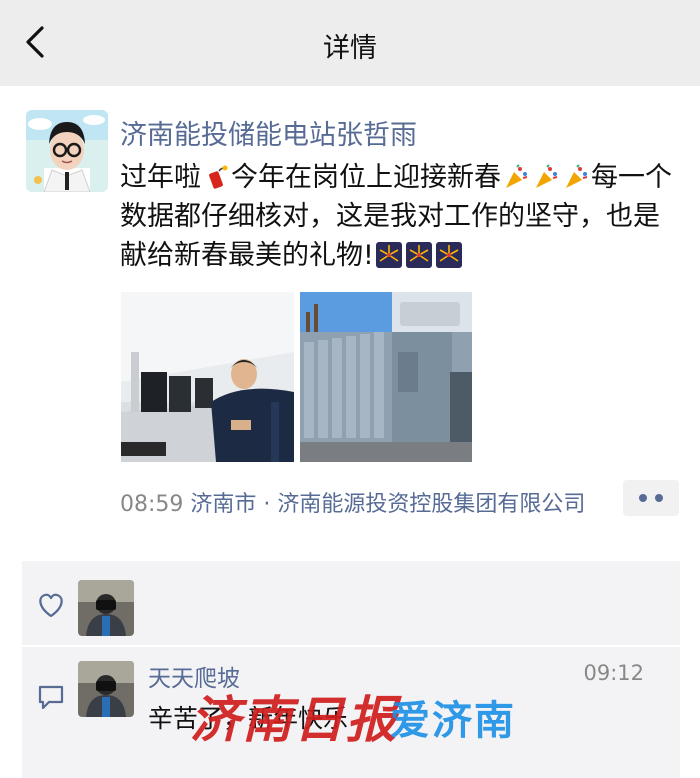 Image resolution: width=700 pixels, height=778 pixels. I want to click on comment-time: 09:12, so click(613, 673).